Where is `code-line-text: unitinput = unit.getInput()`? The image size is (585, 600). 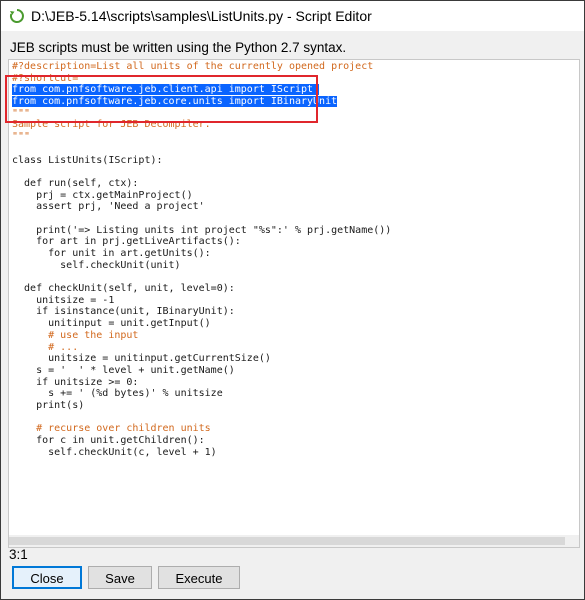 code-line-text: unitinput = unit.getInput() is located at coordinates (111, 324).